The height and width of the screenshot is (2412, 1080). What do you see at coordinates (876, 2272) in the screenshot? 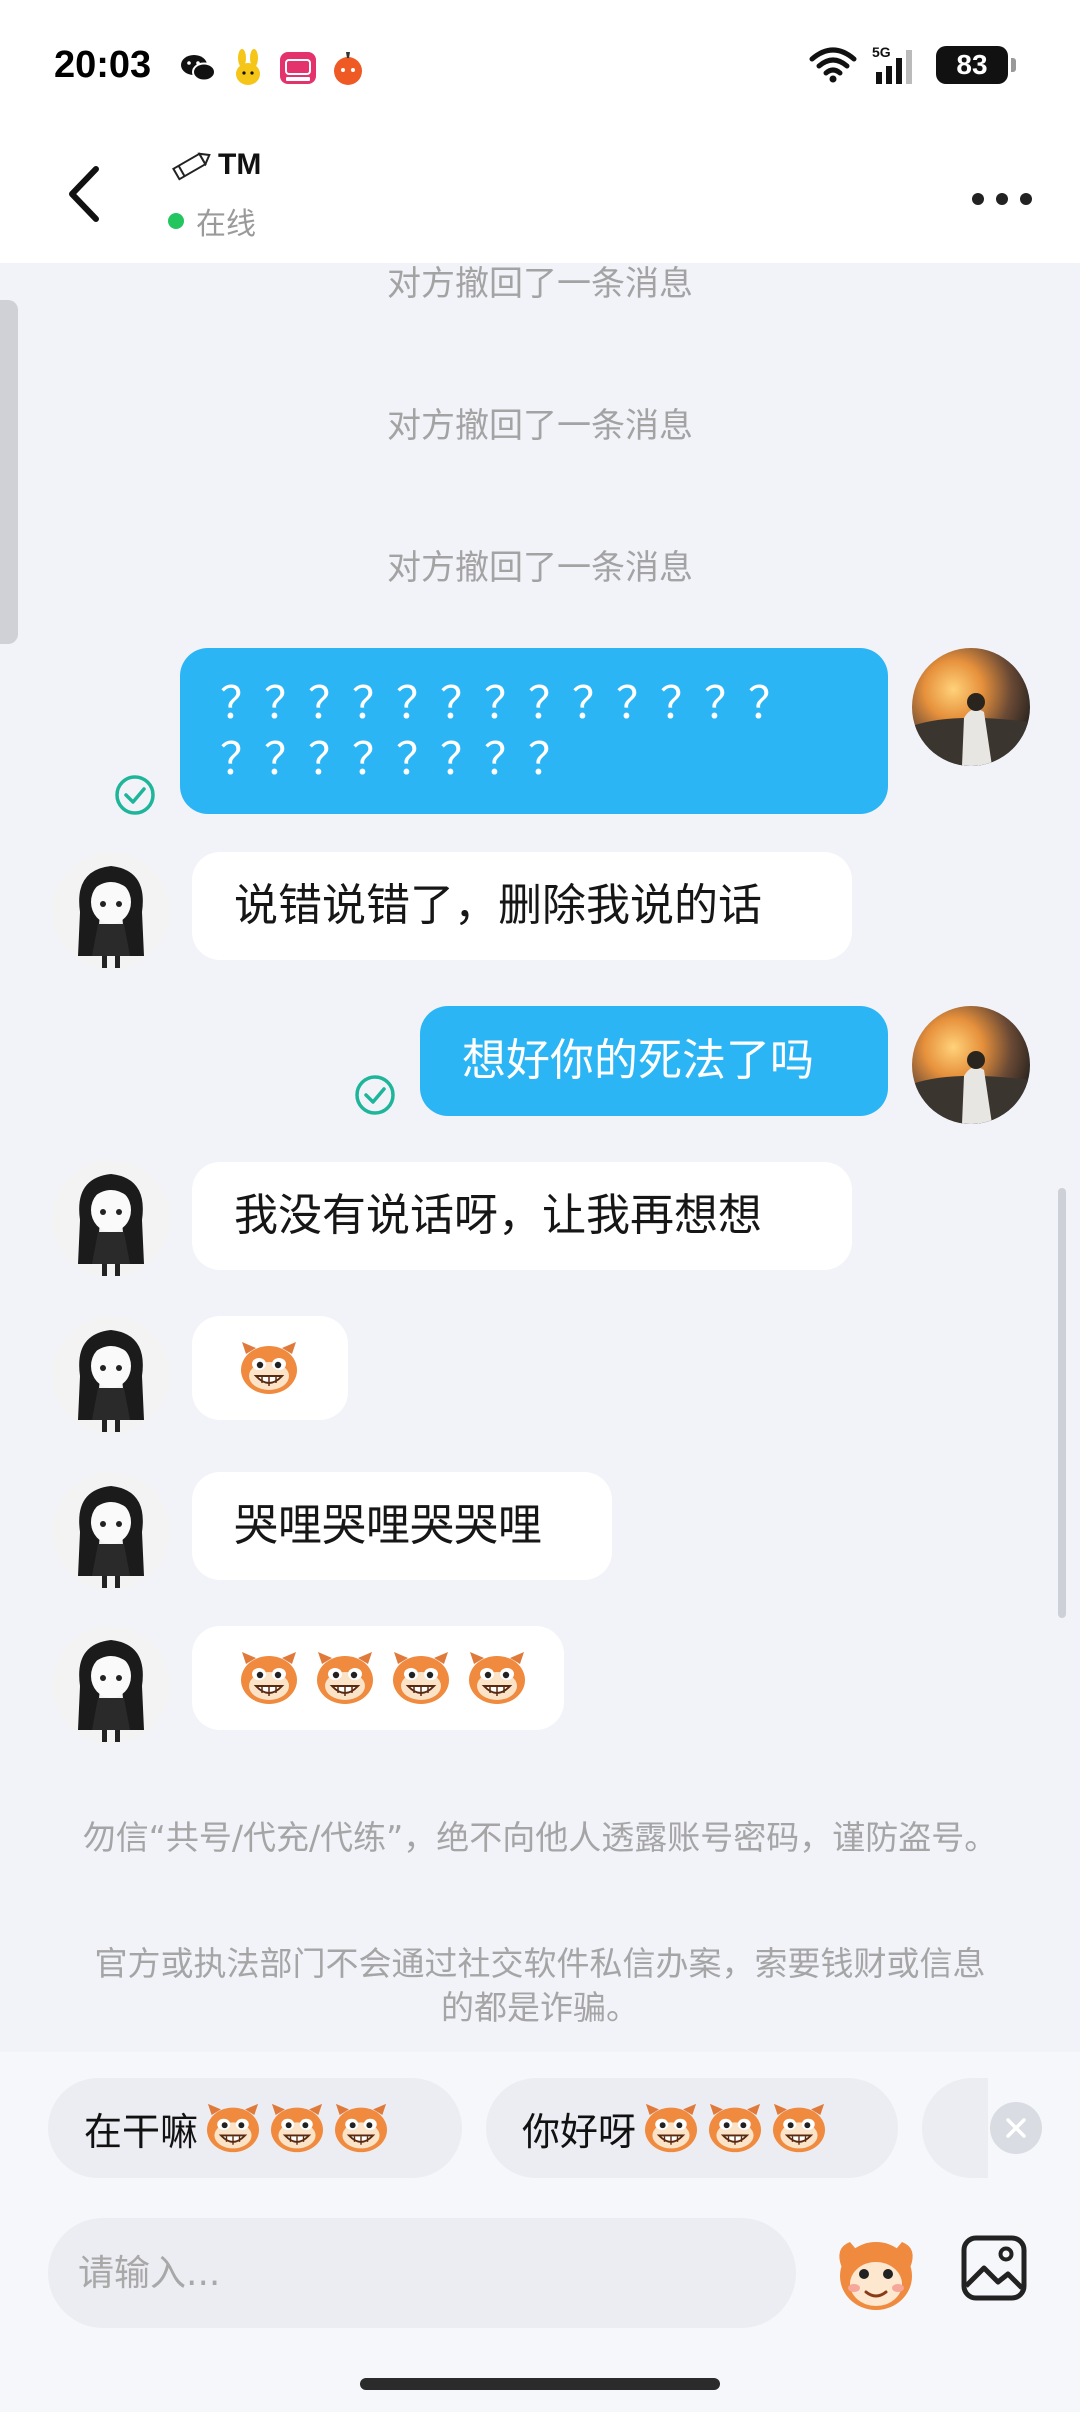
I see `sticker-button` at bounding box center [876, 2272].